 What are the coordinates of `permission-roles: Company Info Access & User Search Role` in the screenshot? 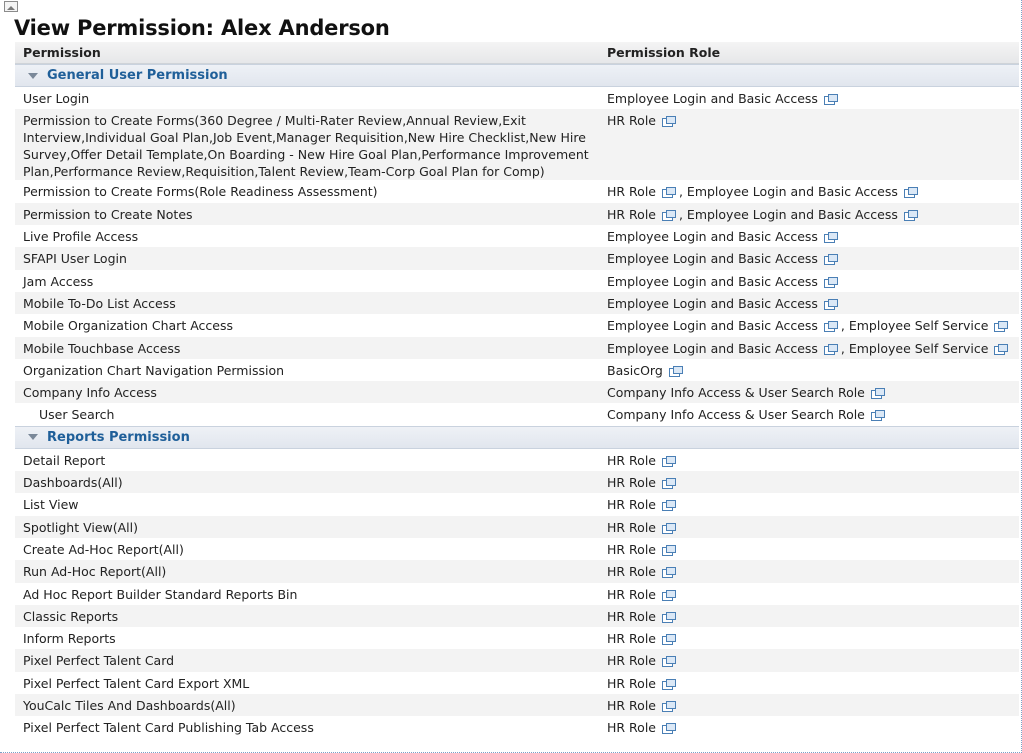 It's located at (813, 415).